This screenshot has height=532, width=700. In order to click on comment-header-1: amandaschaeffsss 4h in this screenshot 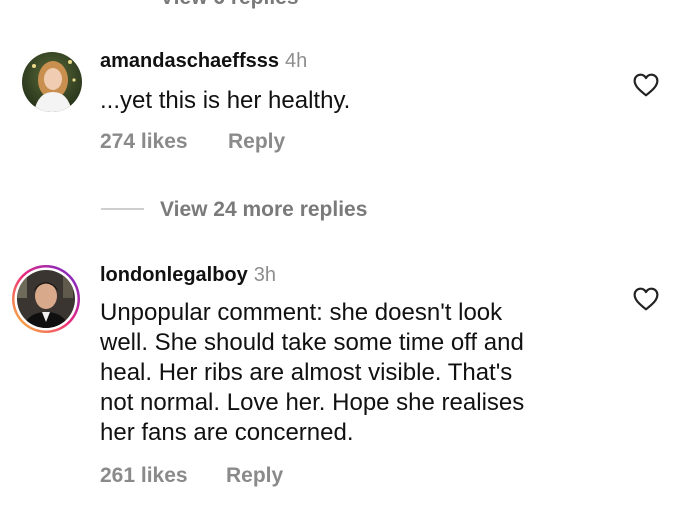, I will do `click(203, 61)`.